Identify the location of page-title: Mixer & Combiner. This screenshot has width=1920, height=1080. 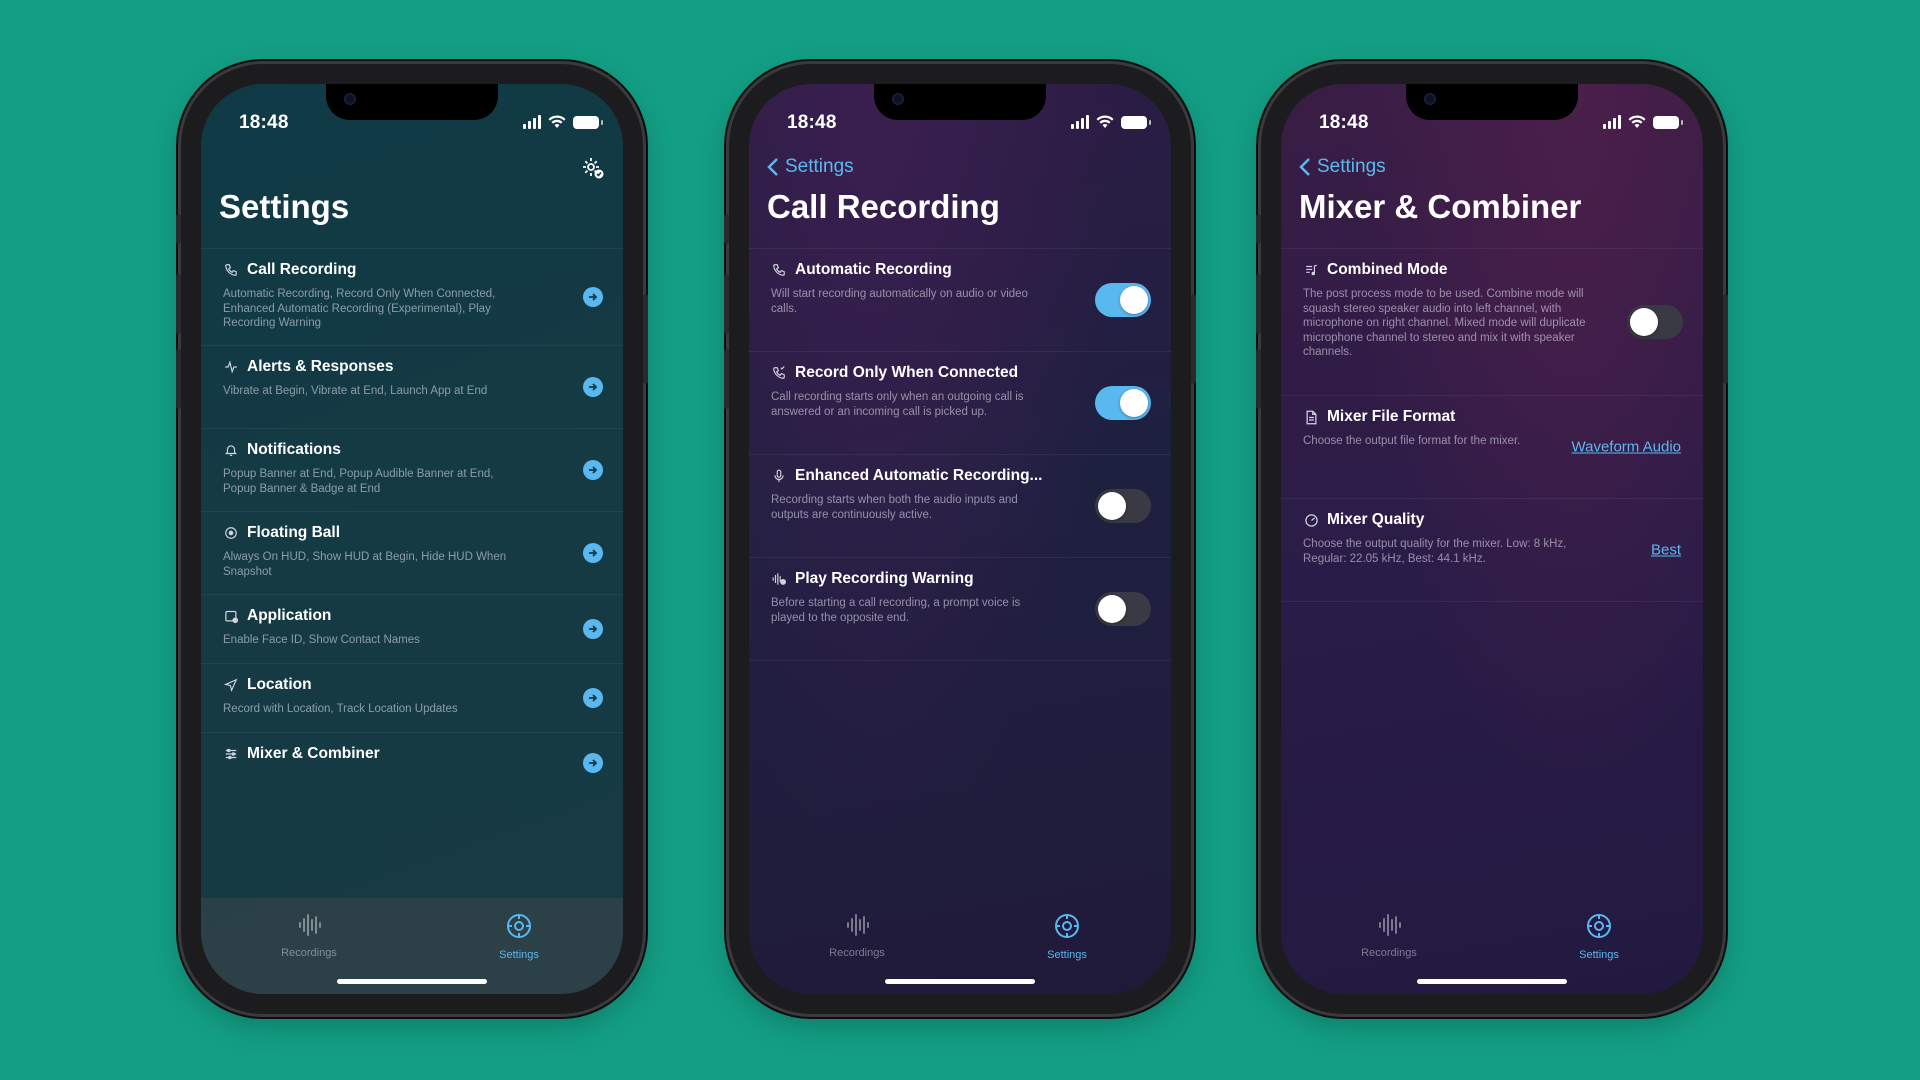
(1440, 206).